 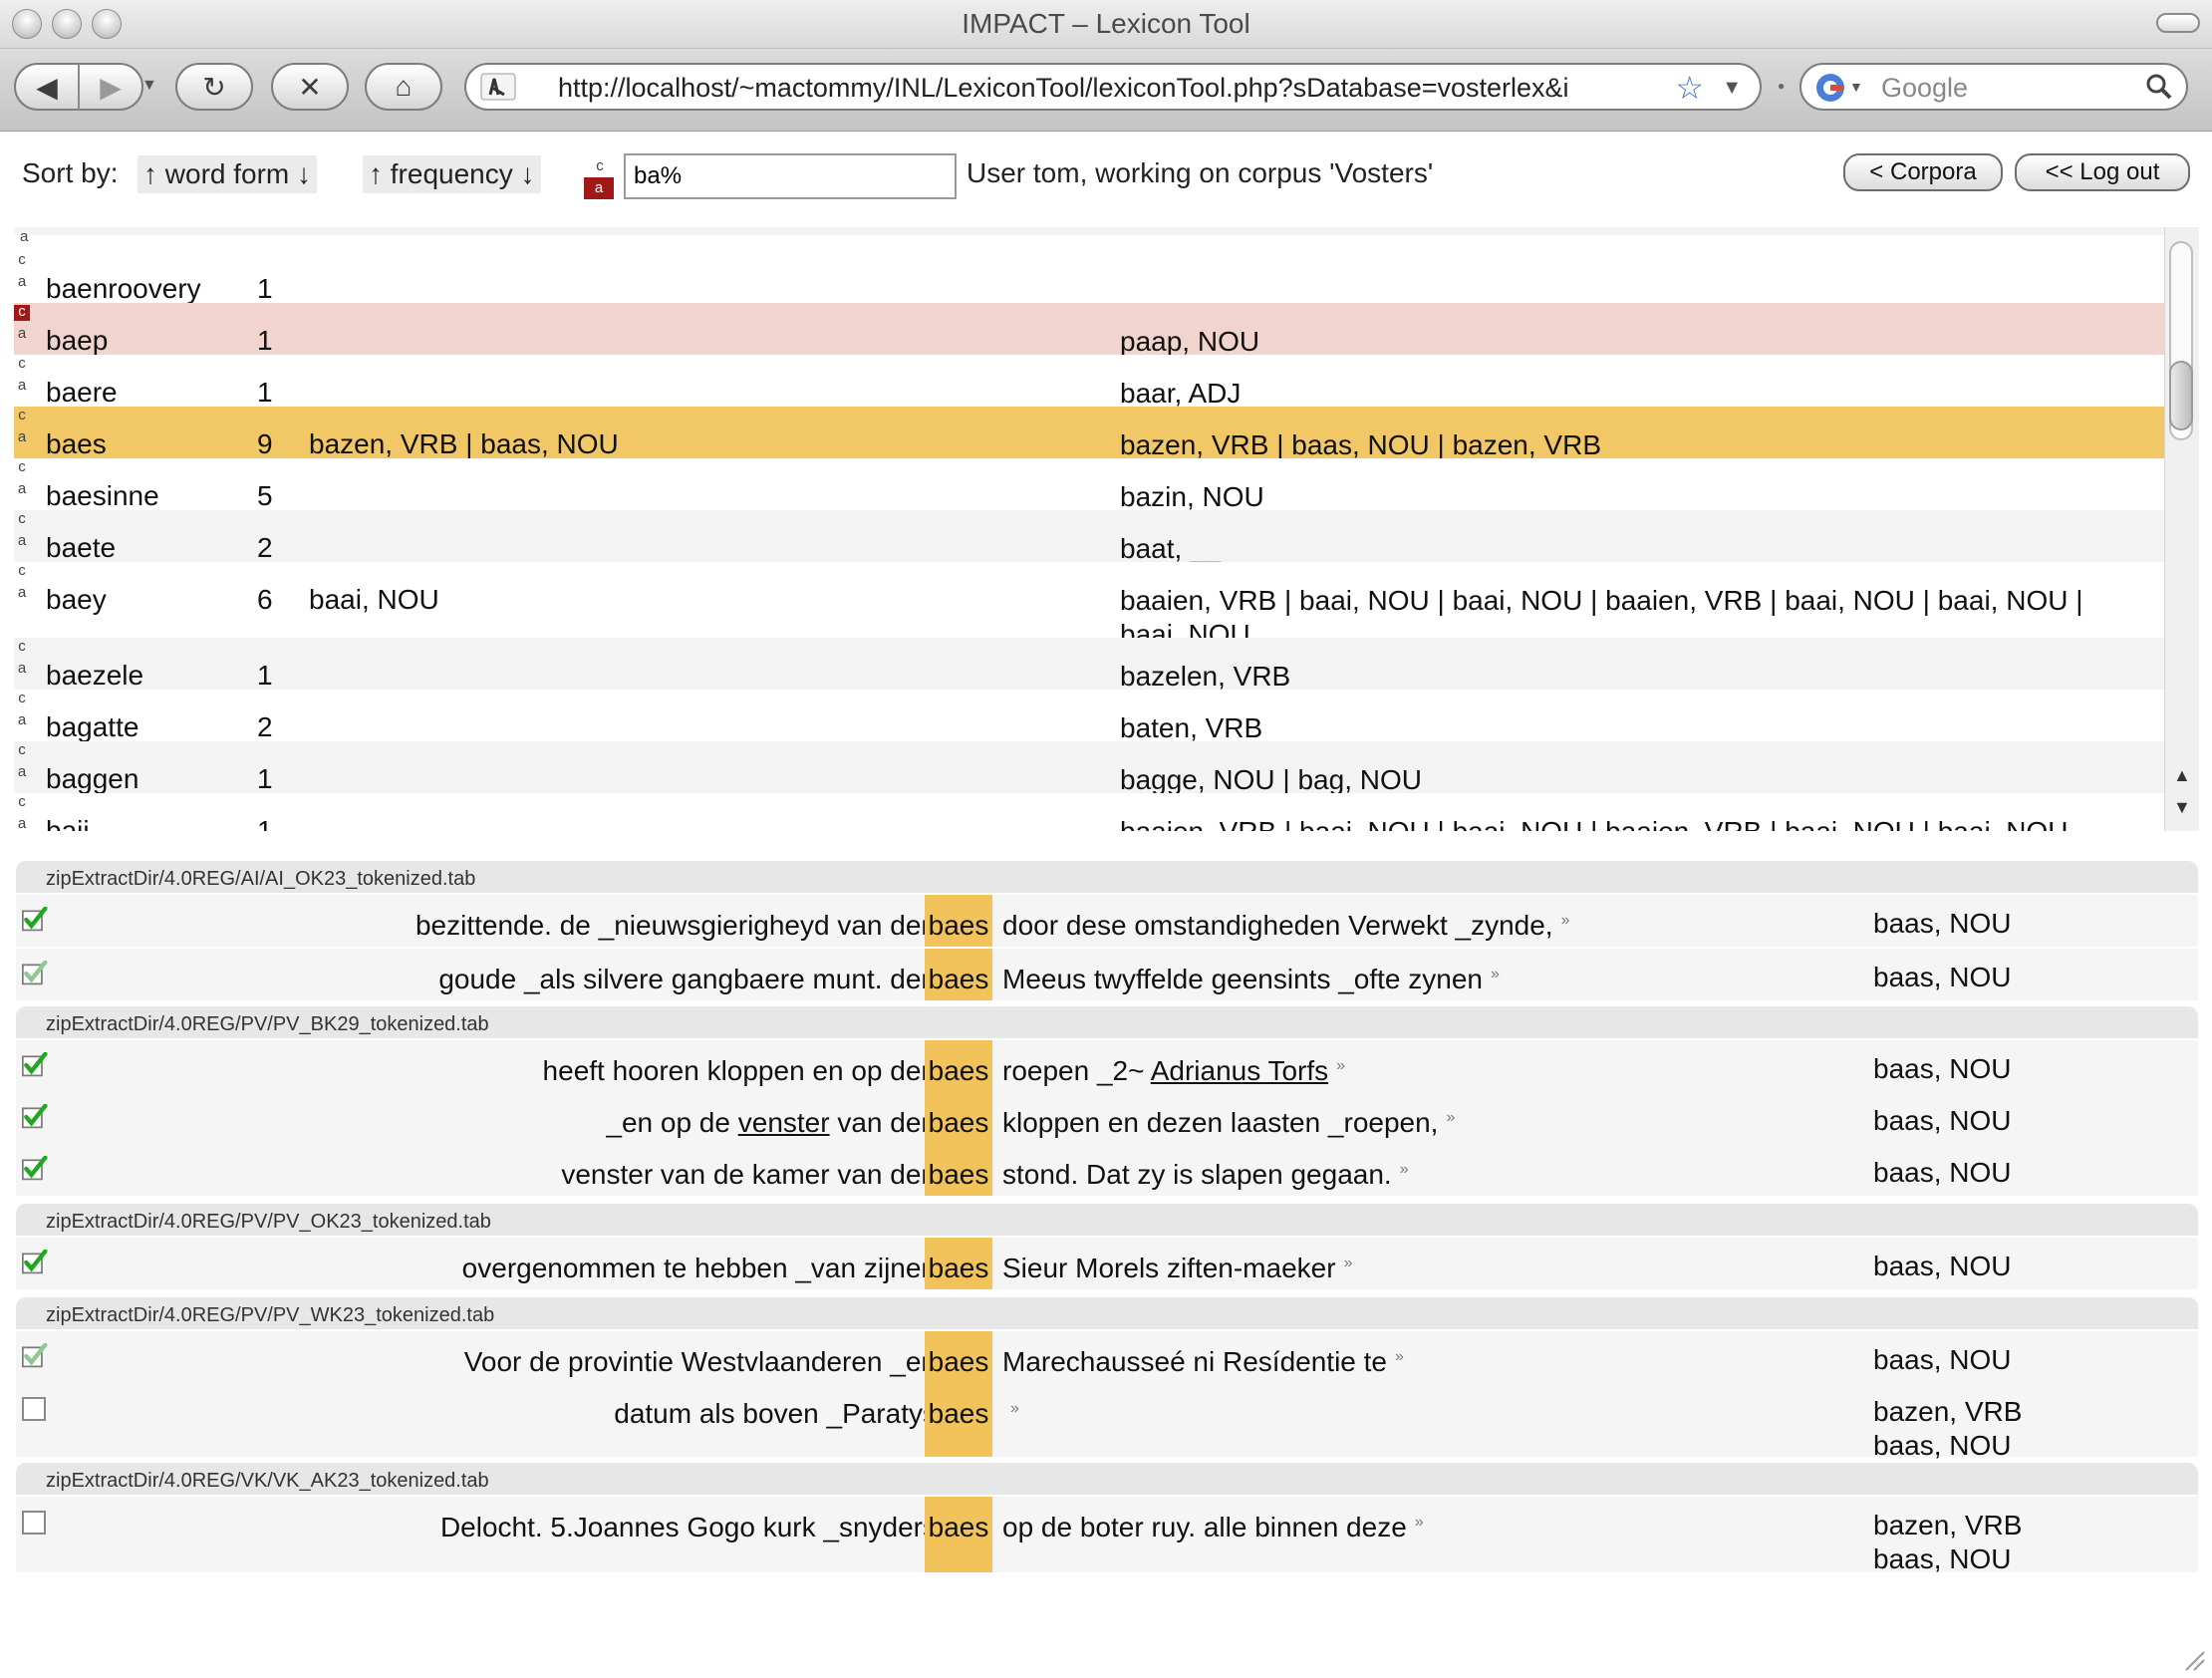 I want to click on context-link: venster, so click(x=784, y=1122).